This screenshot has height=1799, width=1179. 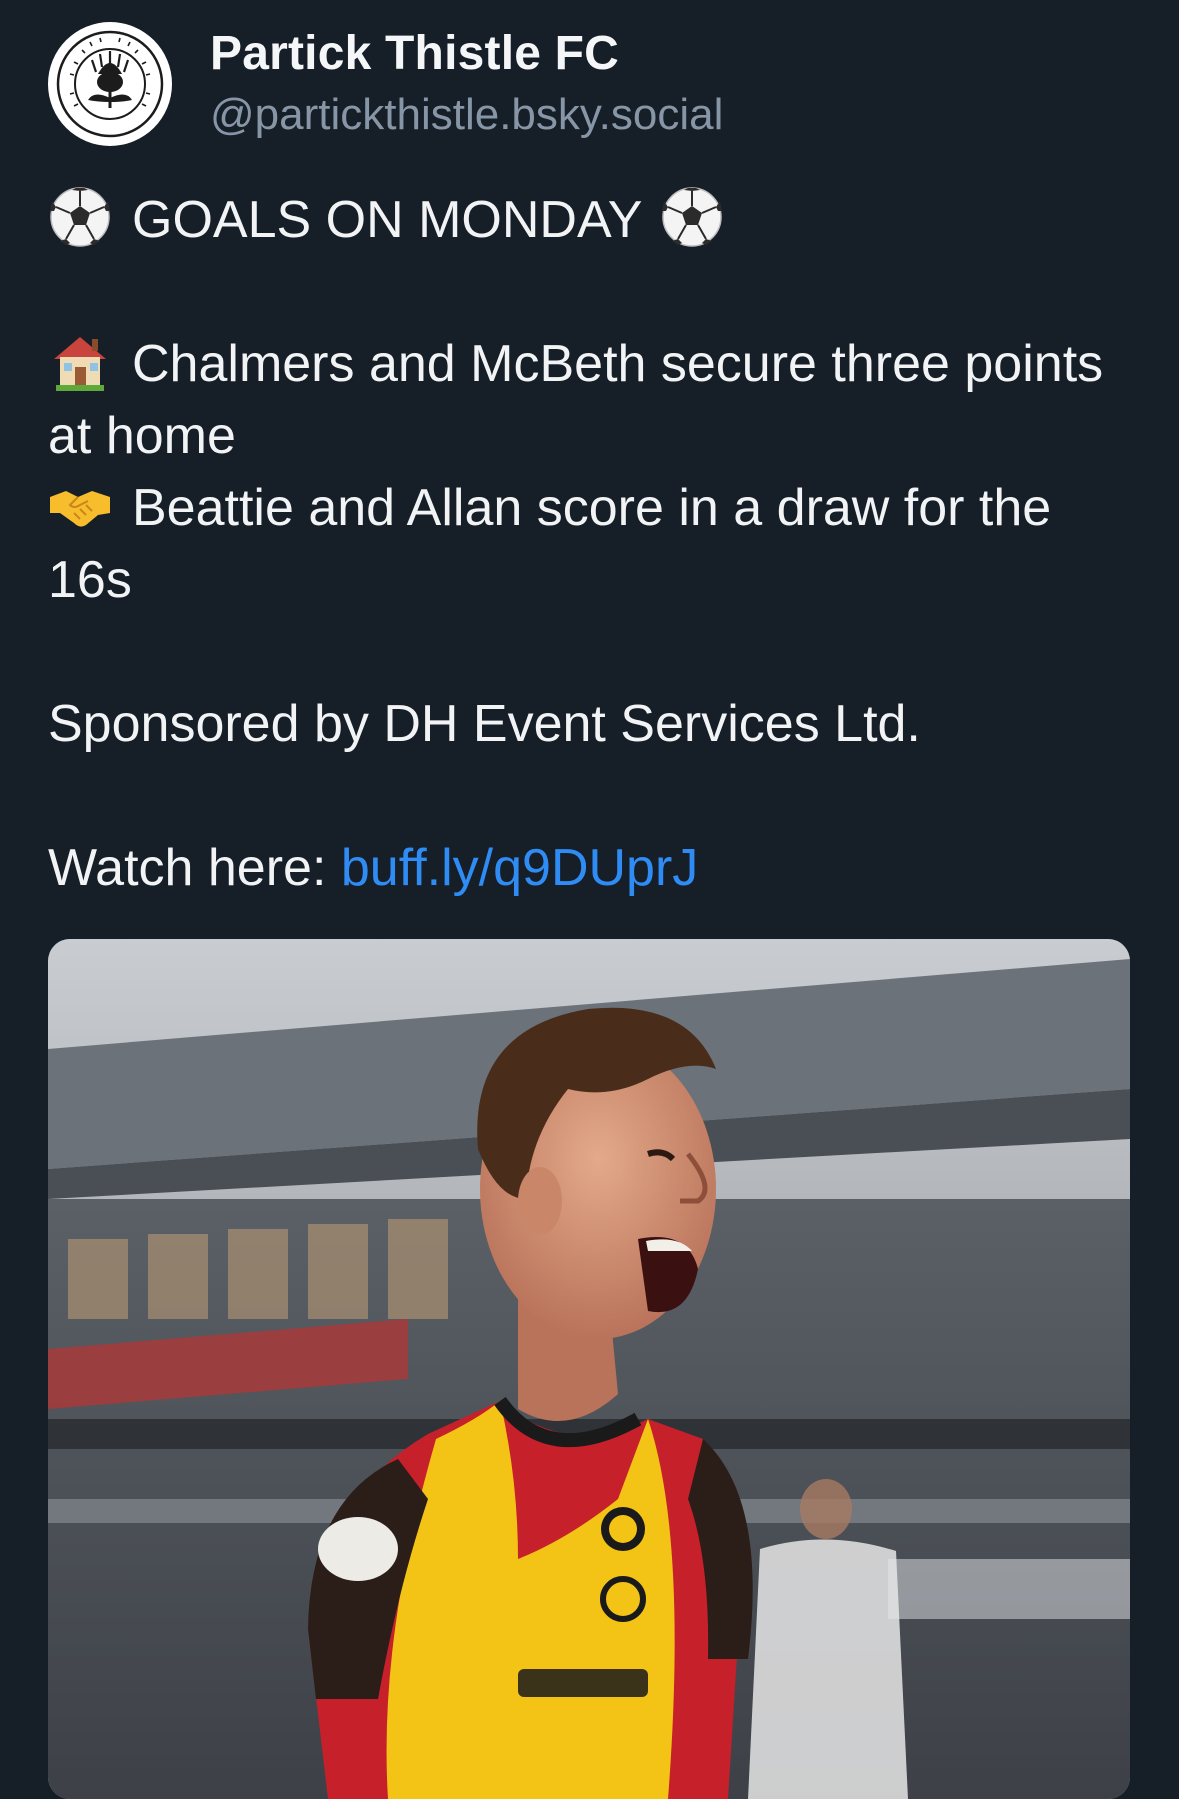 I want to click on avatar, so click(x=110, y=84).